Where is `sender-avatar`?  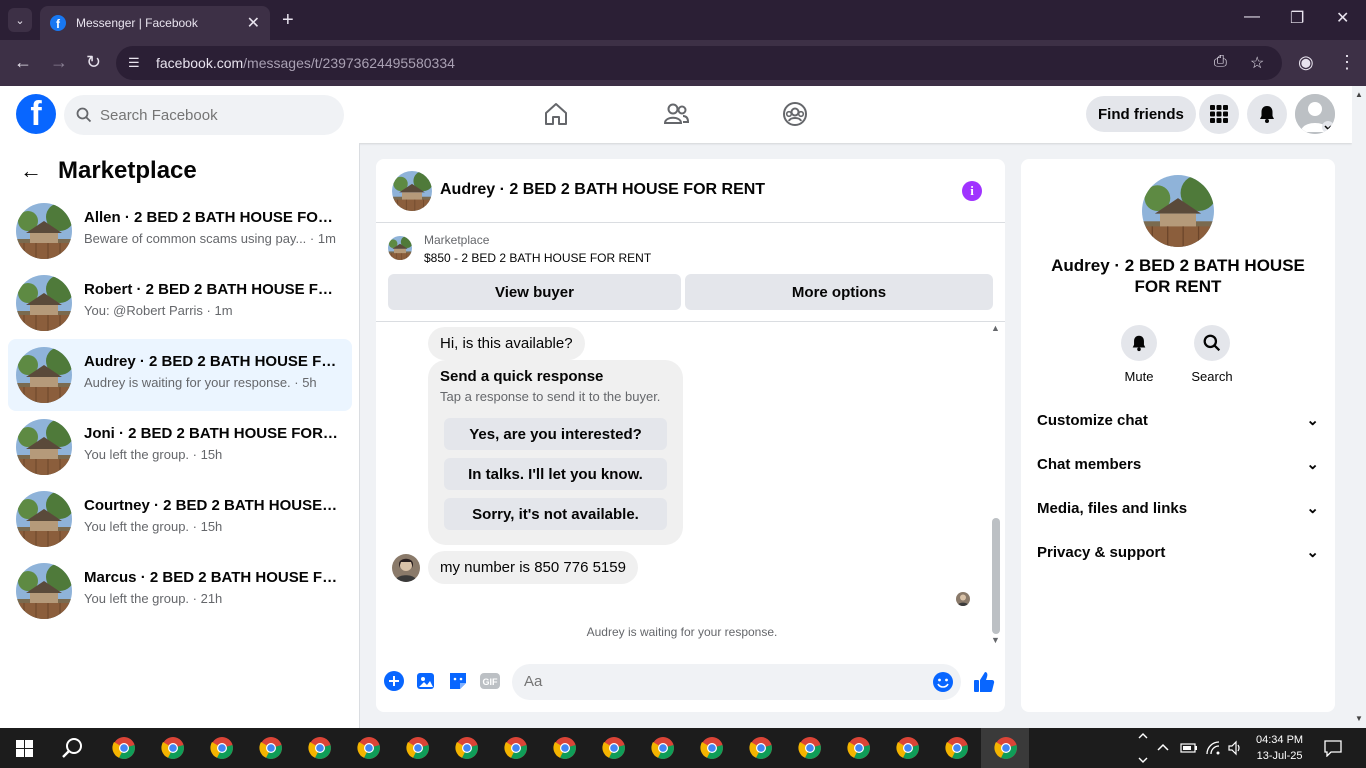
sender-avatar is located at coordinates (406, 568).